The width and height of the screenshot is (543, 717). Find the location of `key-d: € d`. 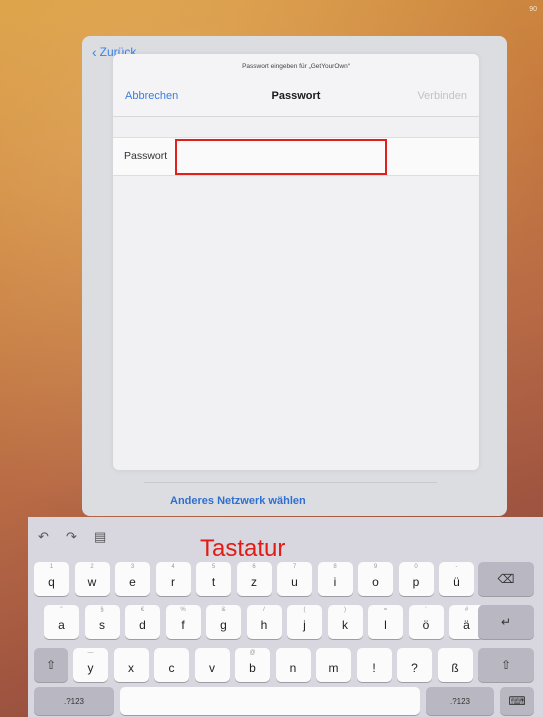

key-d: € d is located at coordinates (142, 622).